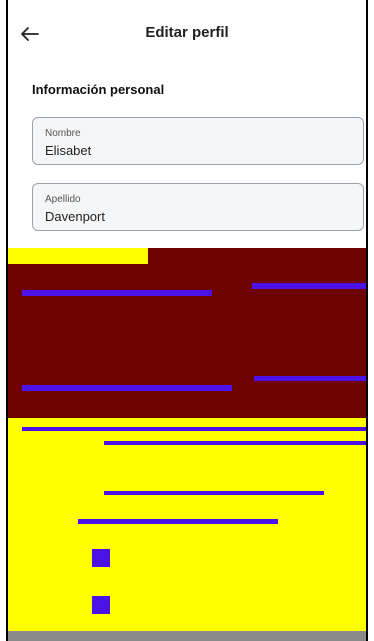 The image size is (374, 641). Describe the element at coordinates (187, 636) in the screenshot. I see `bottom-edge-bar` at that location.